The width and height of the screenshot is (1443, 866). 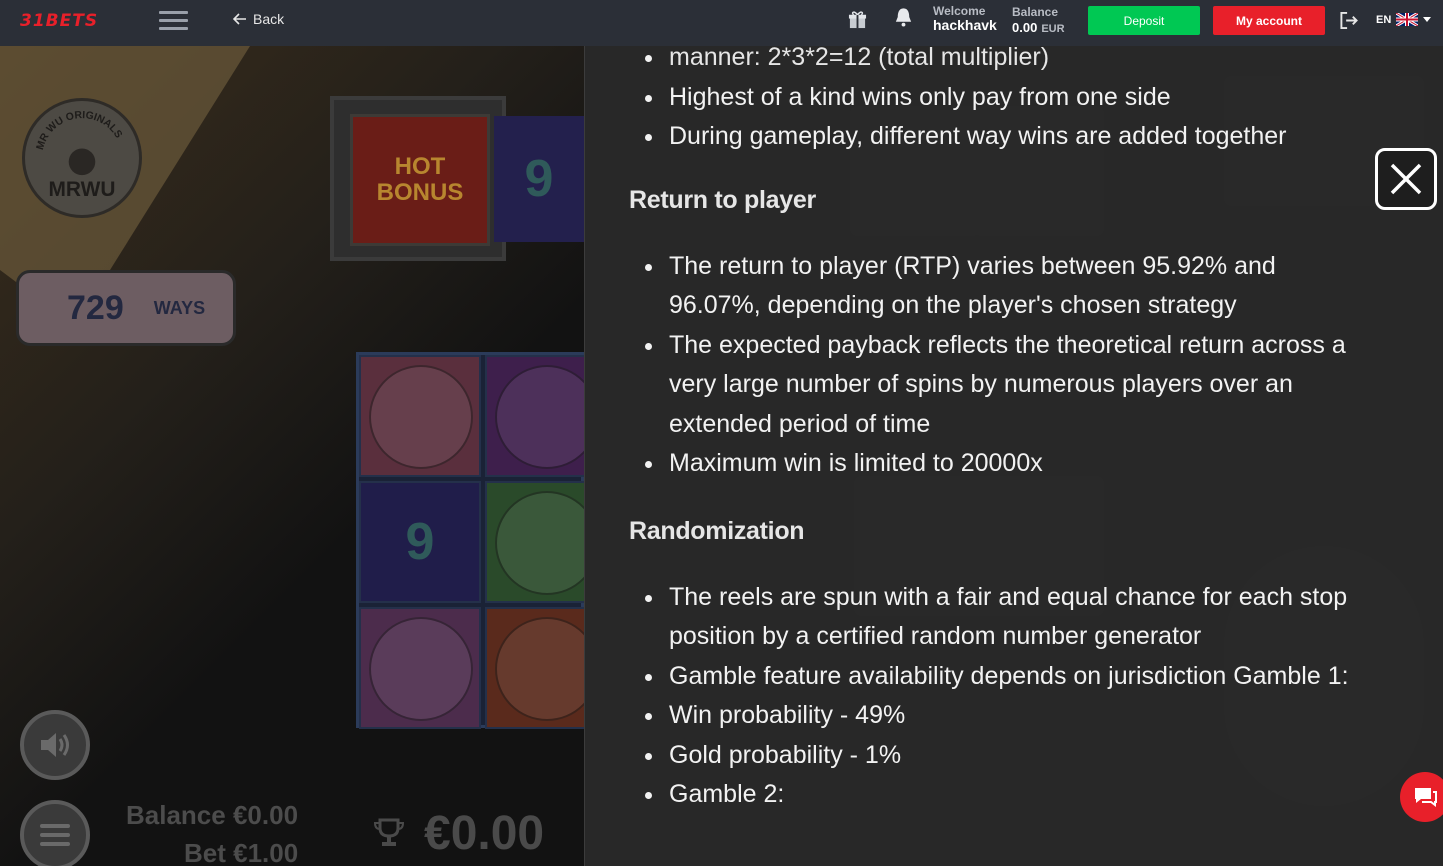 I want to click on game-bet: Bet €1.00, so click(x=241, y=852).